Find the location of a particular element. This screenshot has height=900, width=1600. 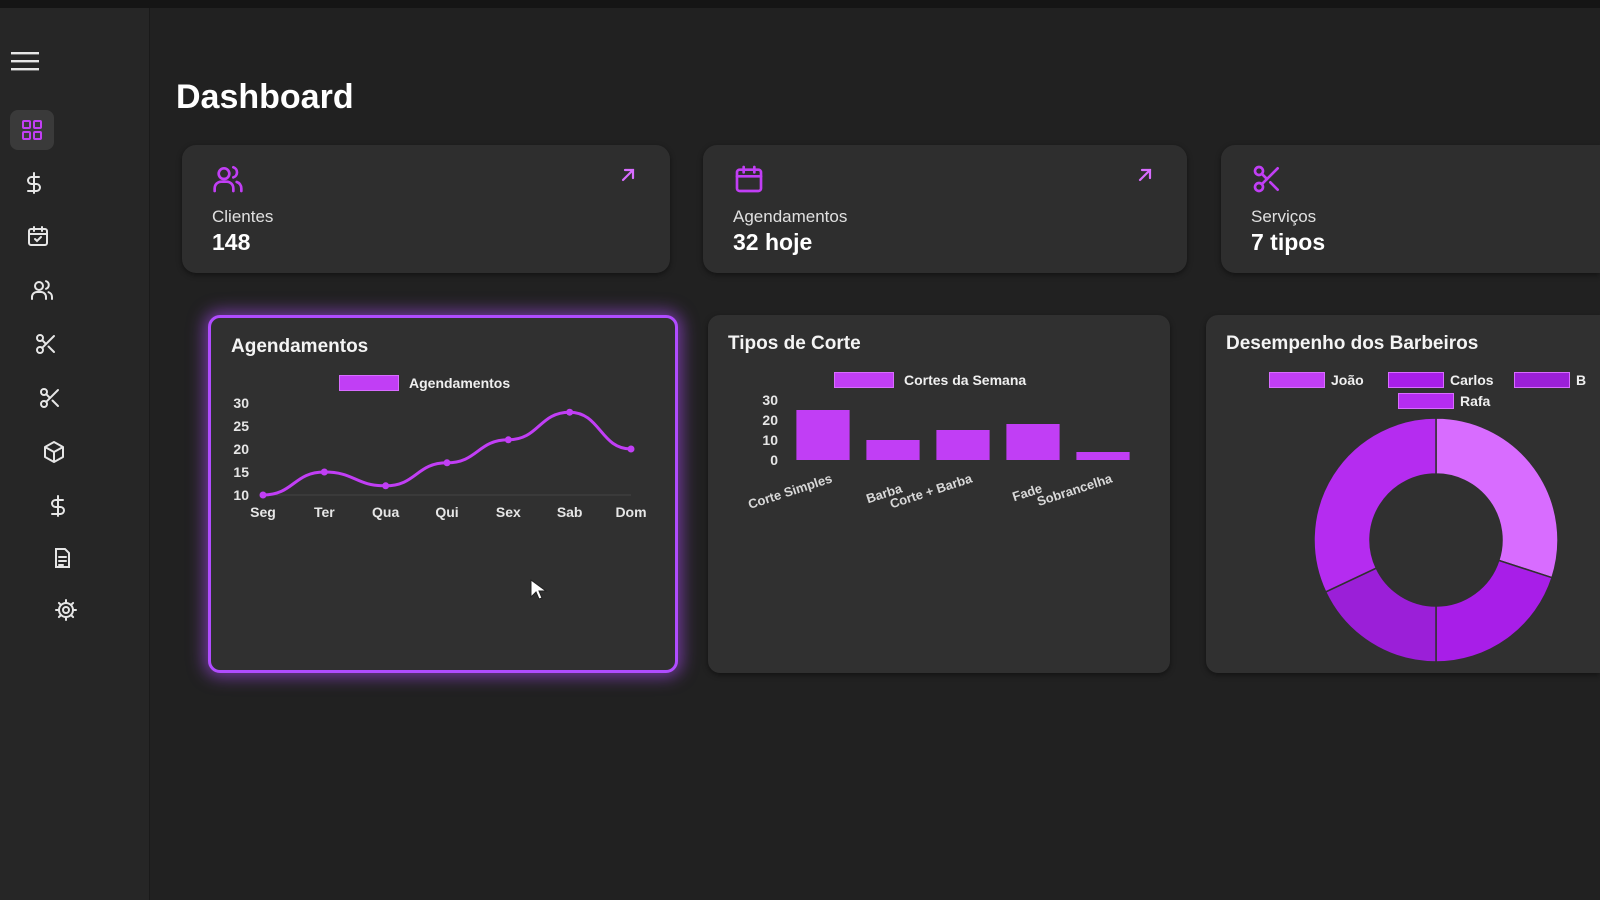

chart-title: Desempenho dos Barbeiros is located at coordinates (1352, 343).